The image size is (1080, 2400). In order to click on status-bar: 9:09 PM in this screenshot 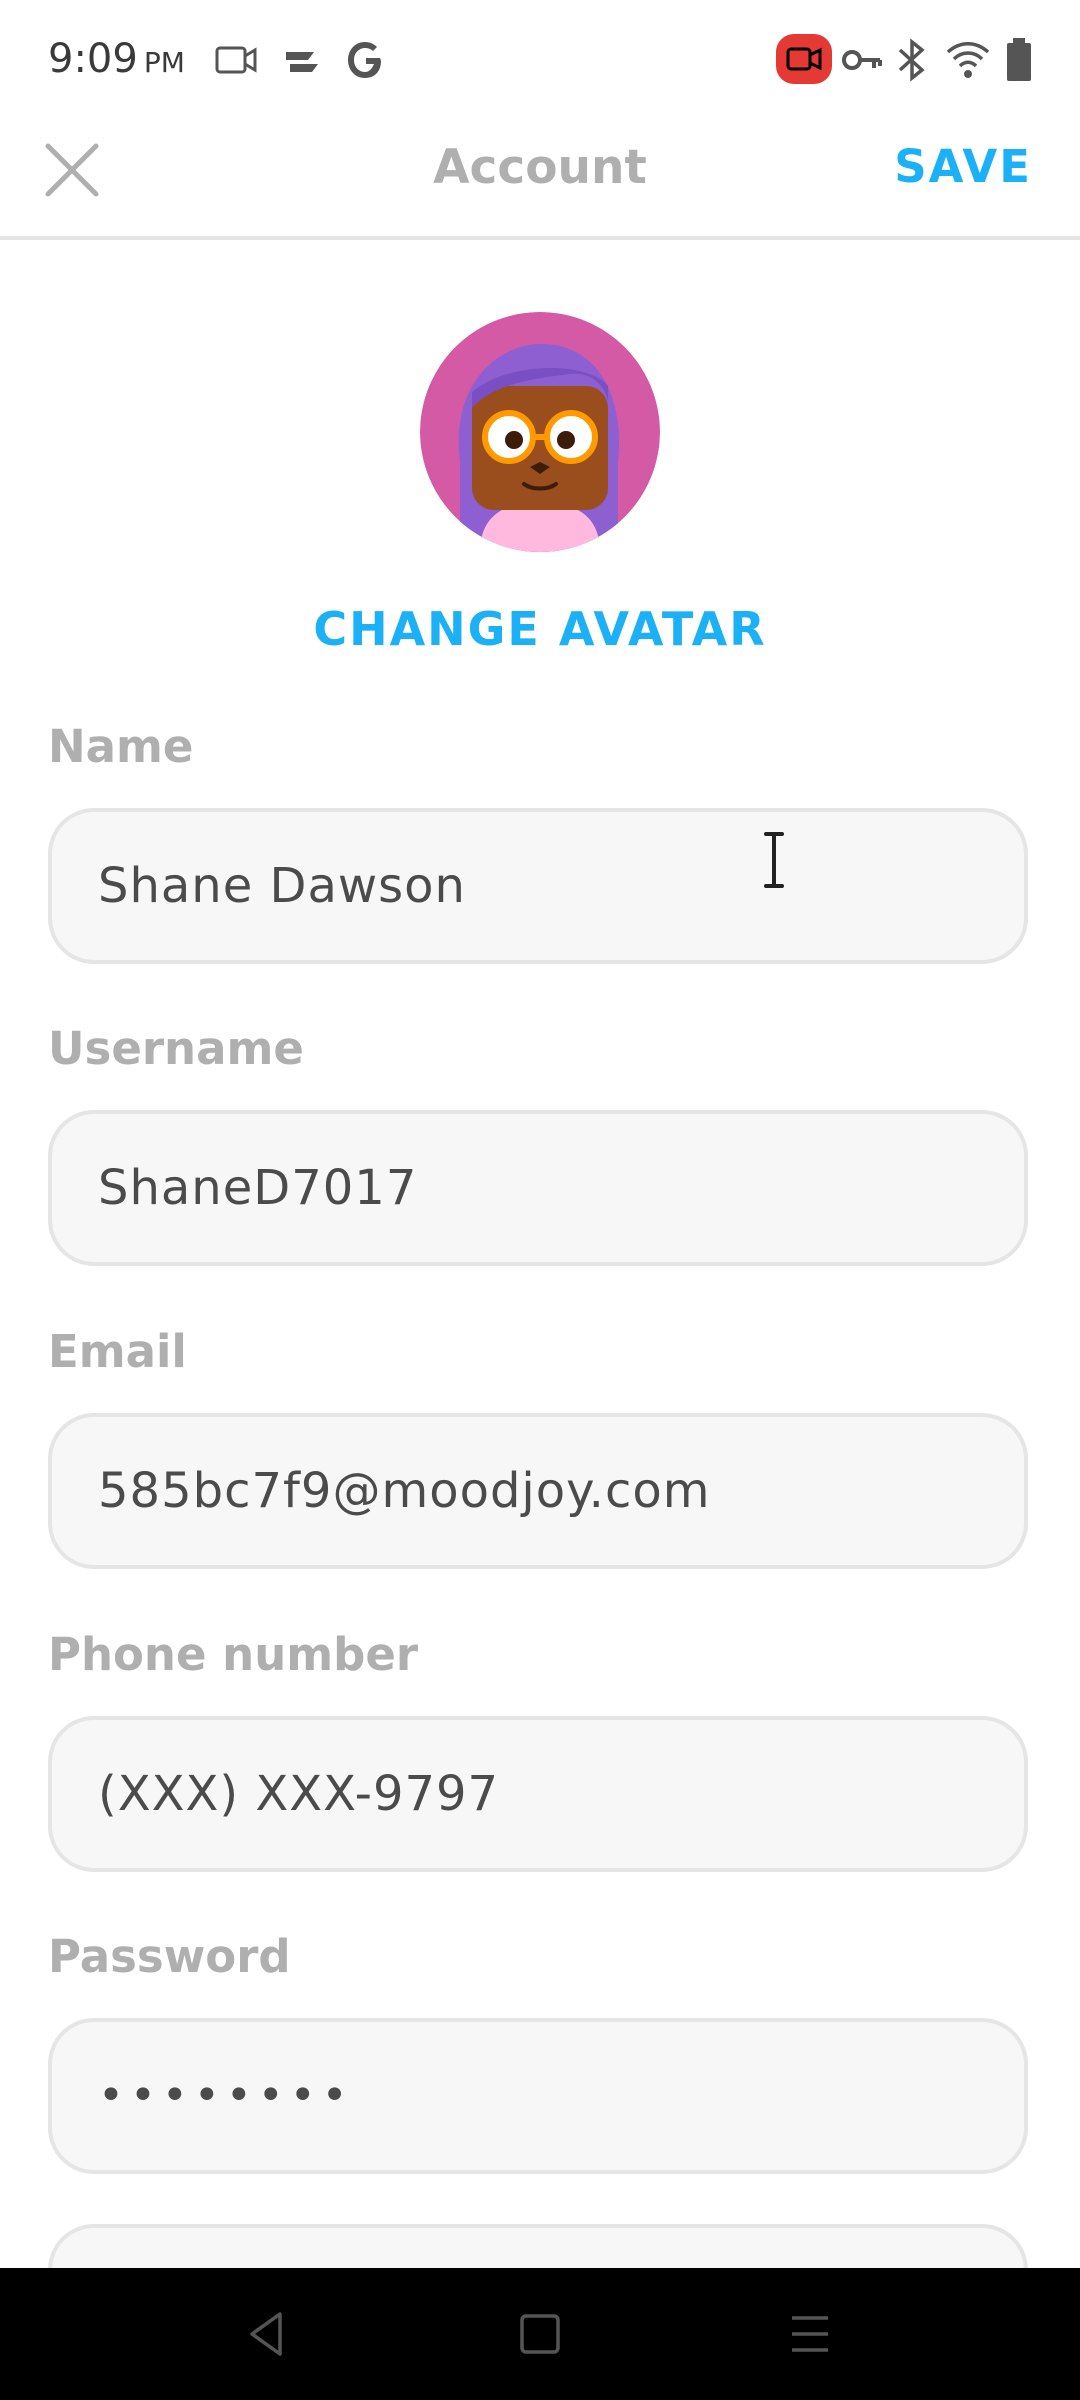, I will do `click(540, 60)`.